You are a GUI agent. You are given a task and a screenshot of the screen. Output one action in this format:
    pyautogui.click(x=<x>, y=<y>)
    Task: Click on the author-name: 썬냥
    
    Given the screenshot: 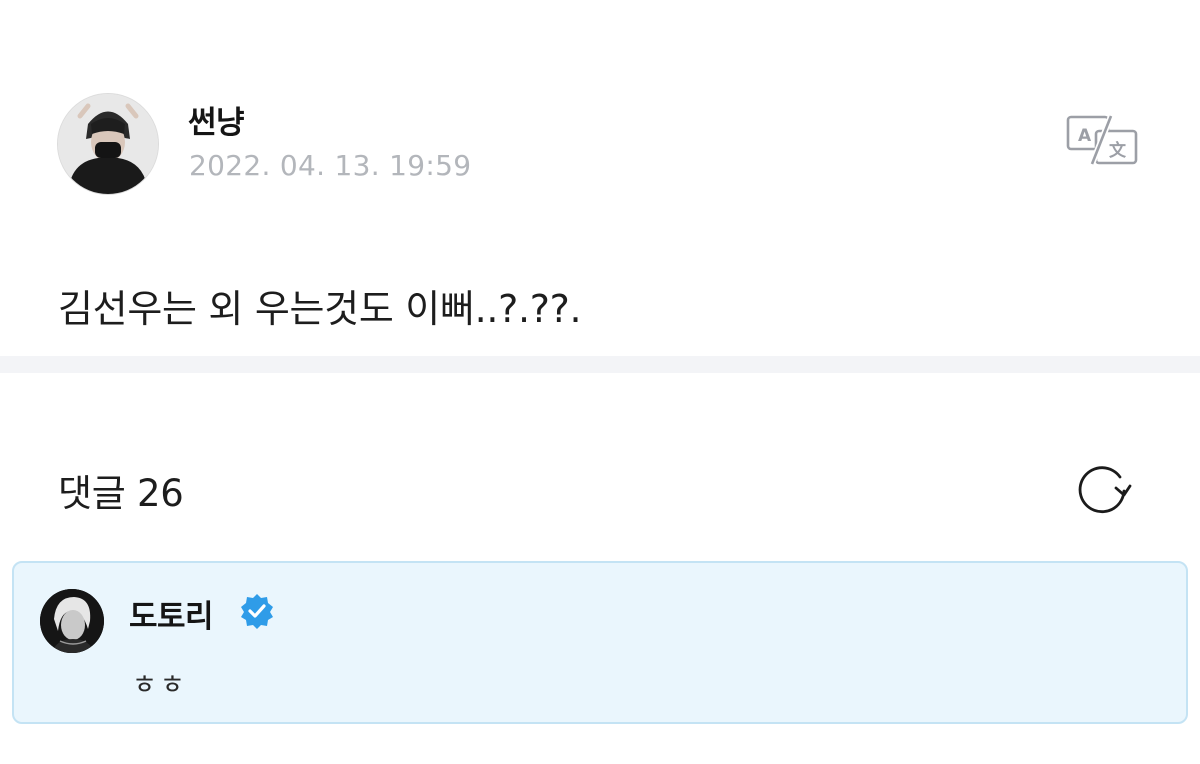 What is the action you would take?
    pyautogui.click(x=216, y=119)
    